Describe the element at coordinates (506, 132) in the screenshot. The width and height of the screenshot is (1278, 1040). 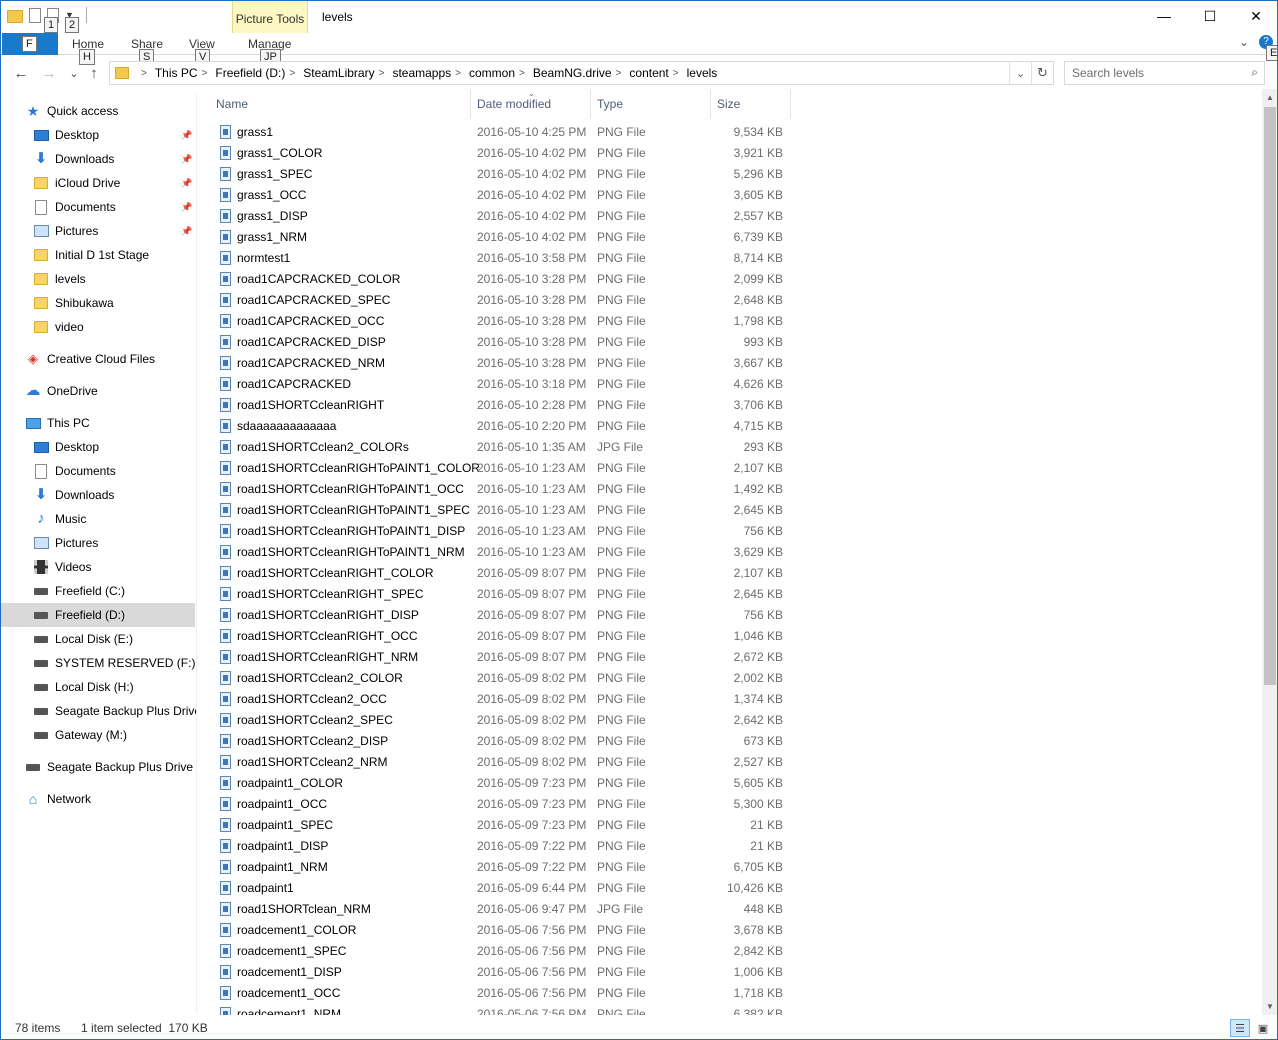
I see `file-row: grass1 2016-05-10 4:25 PM PNG File 9,534 KB` at that location.